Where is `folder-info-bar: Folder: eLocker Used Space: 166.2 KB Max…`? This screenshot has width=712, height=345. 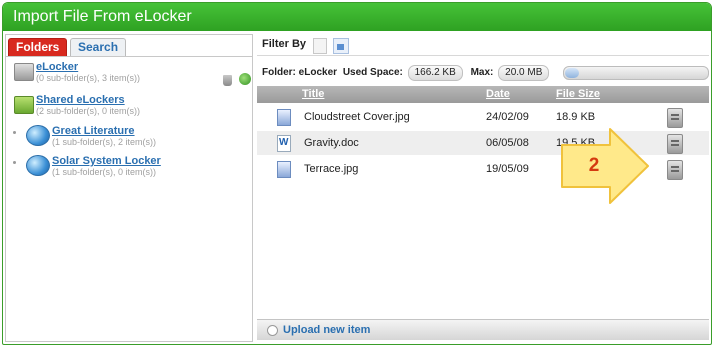 folder-info-bar: Folder: eLocker Used Space: 166.2 KB Max… is located at coordinates (483, 73).